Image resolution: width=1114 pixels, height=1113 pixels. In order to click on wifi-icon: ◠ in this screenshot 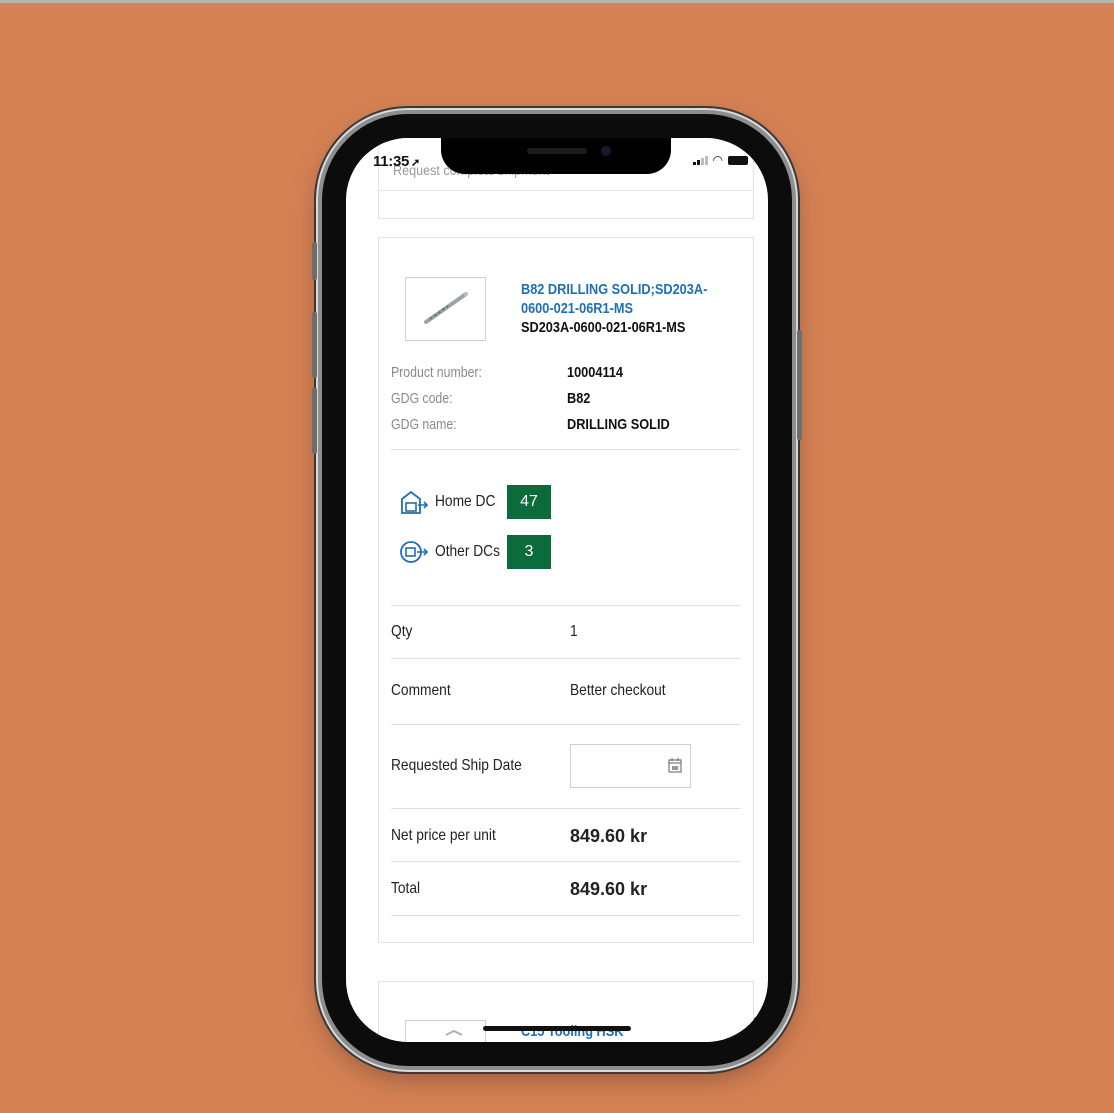, I will do `click(717, 160)`.